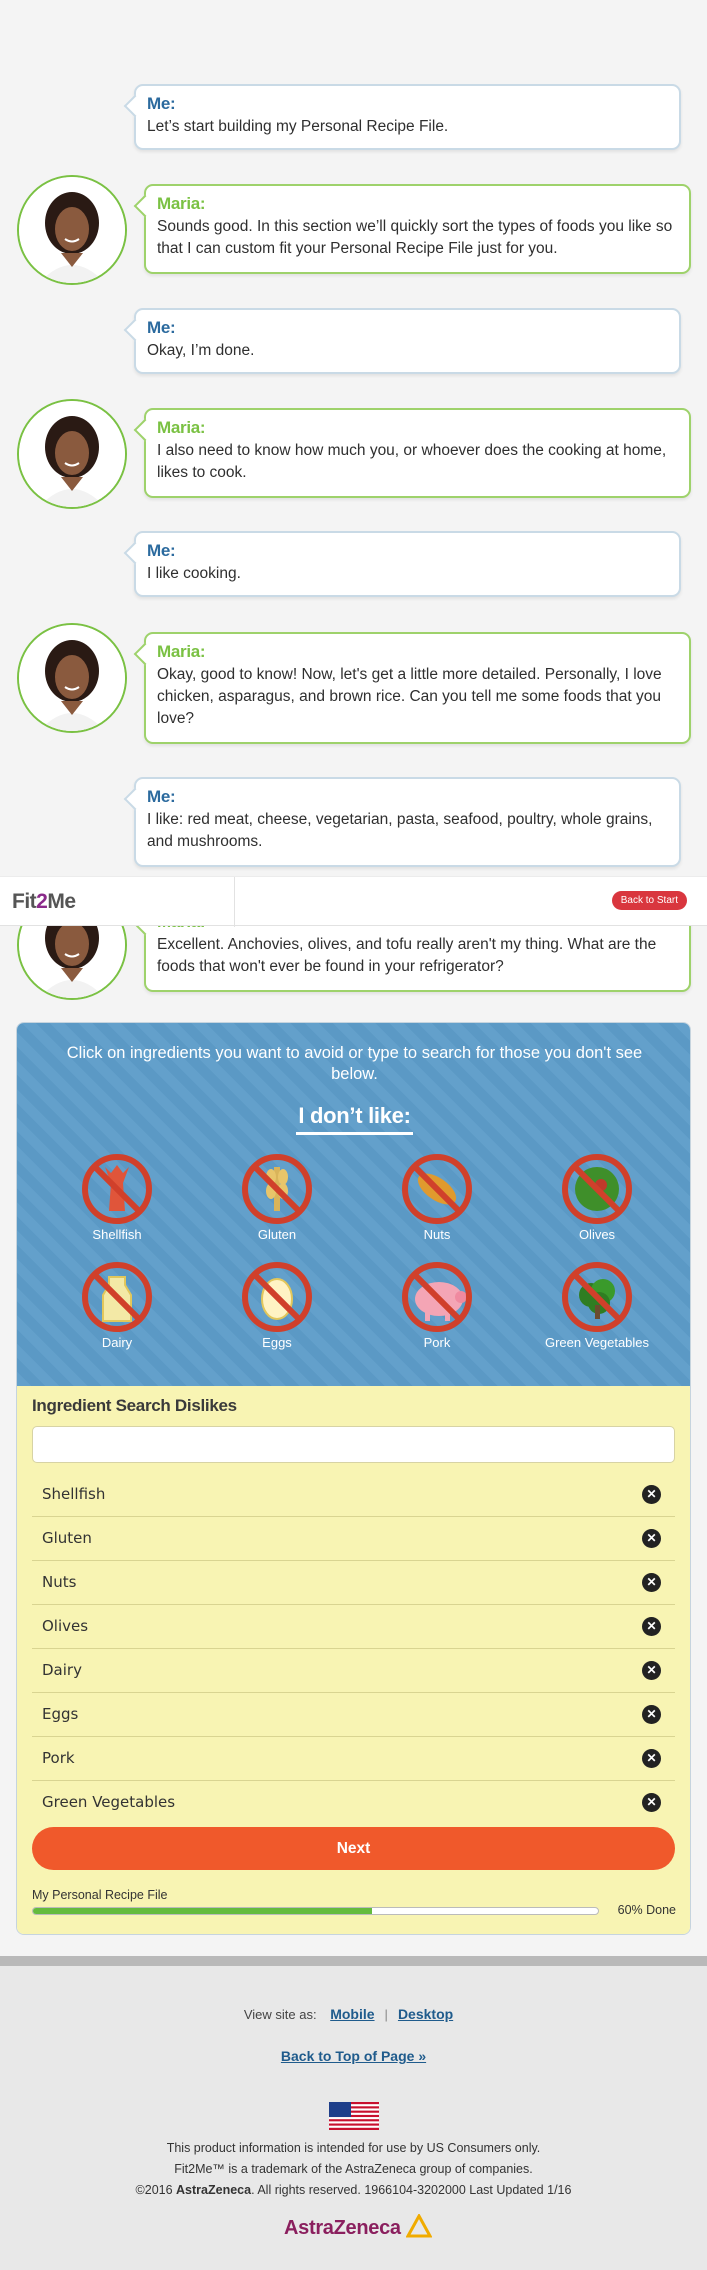 The height and width of the screenshot is (2270, 707). Describe the element at coordinates (353, 2056) in the screenshot. I see `back-to-top-link: Back to Top of Page »` at that location.